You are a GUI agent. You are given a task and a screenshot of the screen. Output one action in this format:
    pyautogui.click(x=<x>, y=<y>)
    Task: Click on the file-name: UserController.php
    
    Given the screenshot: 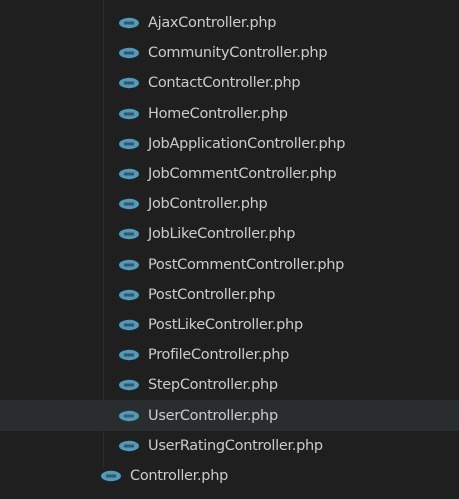 What is the action you would take?
    pyautogui.click(x=213, y=415)
    